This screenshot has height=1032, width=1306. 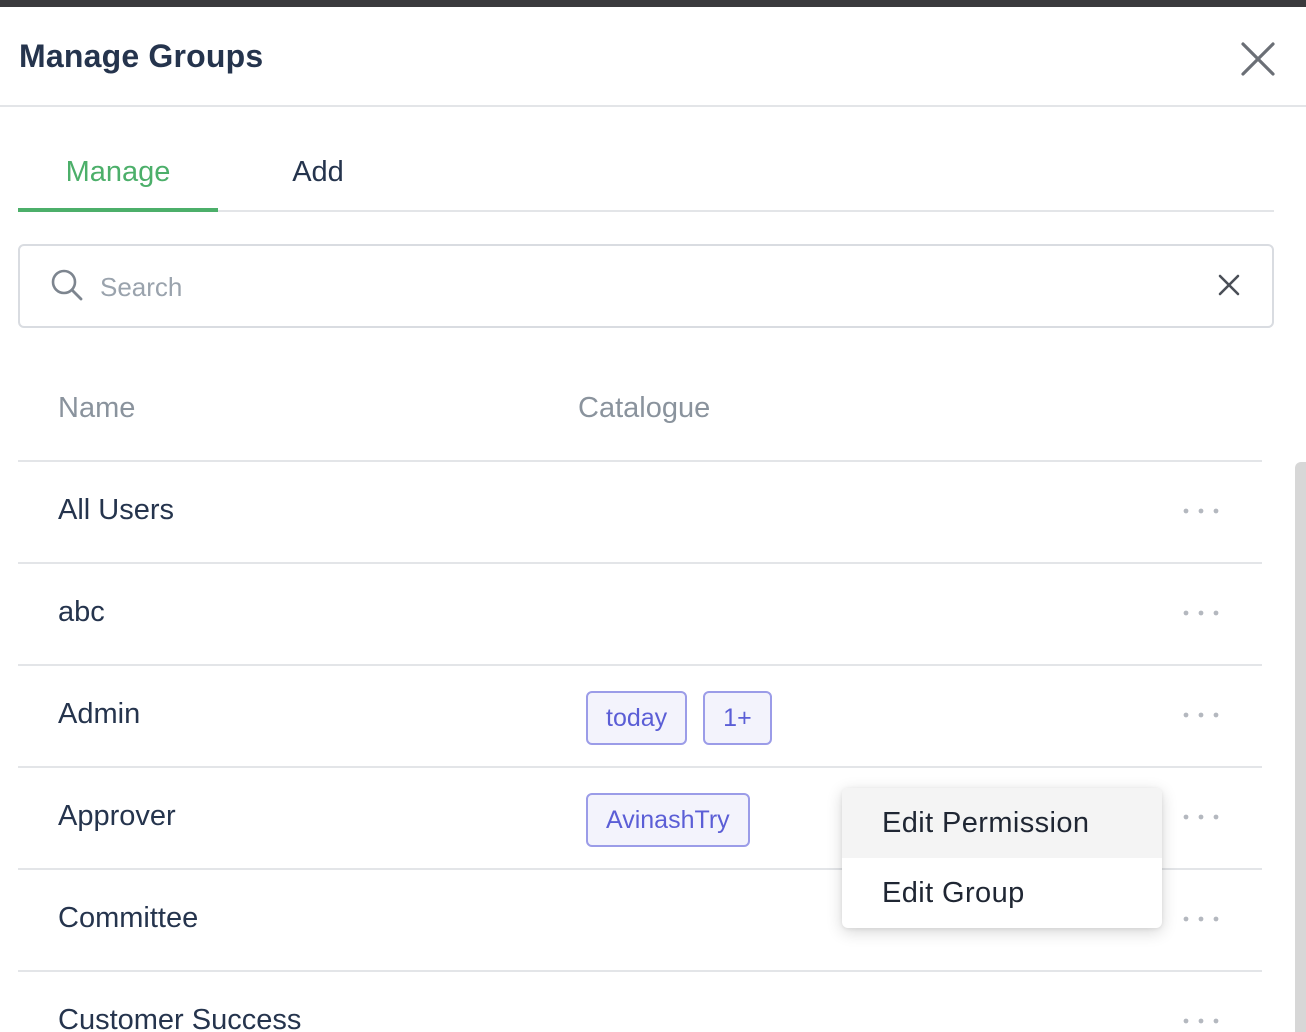 I want to click on search-box, so click(x=646, y=286).